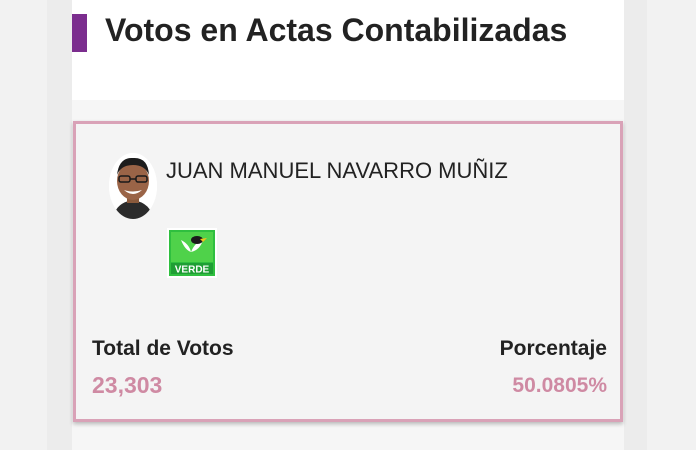 The width and height of the screenshot is (696, 450). Describe the element at coordinates (163, 348) in the screenshot. I see `total-votes-label: Total de Votos` at that location.